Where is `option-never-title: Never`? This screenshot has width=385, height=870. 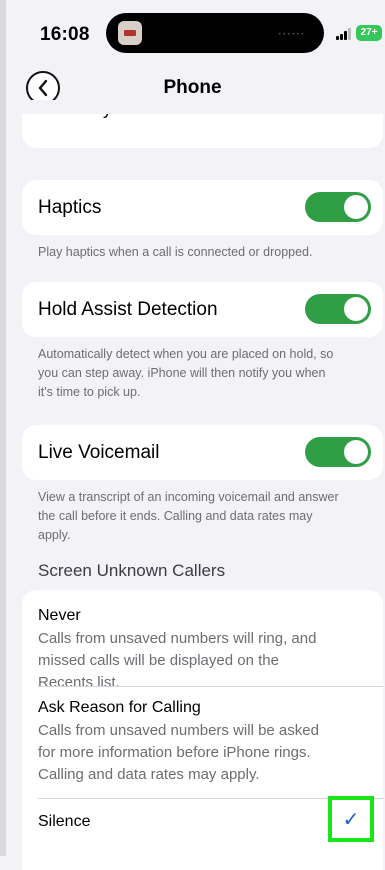 option-never-title: Never is located at coordinates (59, 615).